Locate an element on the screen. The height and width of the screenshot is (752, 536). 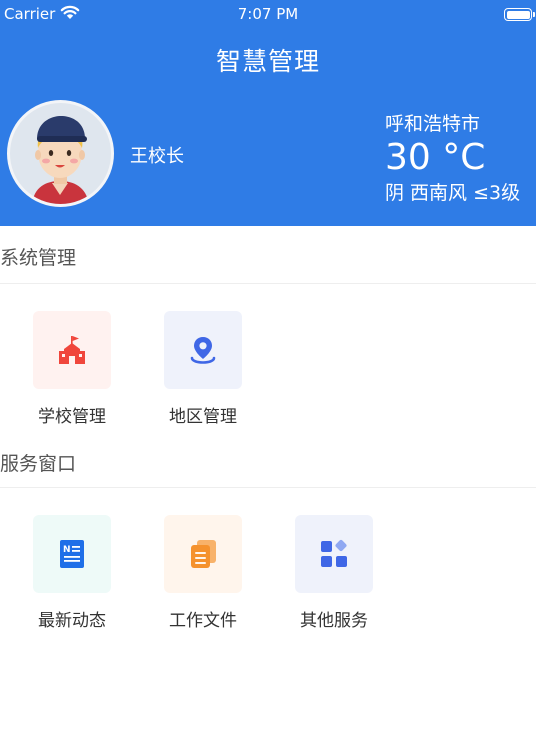
battery-icon is located at coordinates (519, 14).